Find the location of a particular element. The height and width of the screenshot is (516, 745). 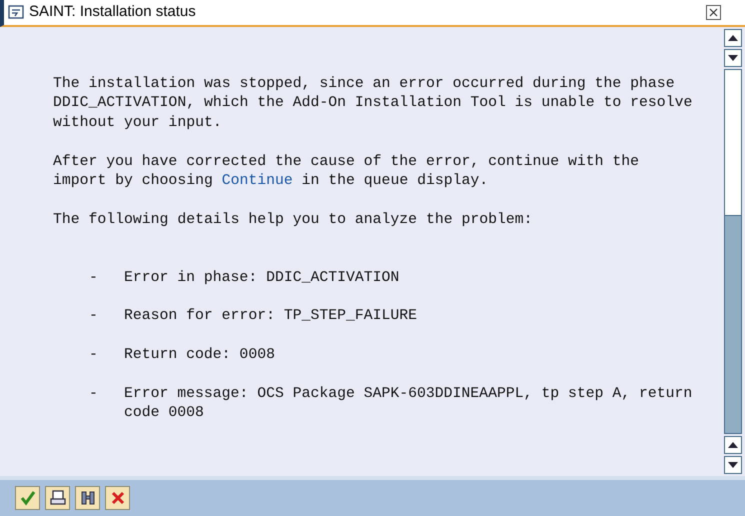

window-title: SAINT: Installation status is located at coordinates (112, 12).